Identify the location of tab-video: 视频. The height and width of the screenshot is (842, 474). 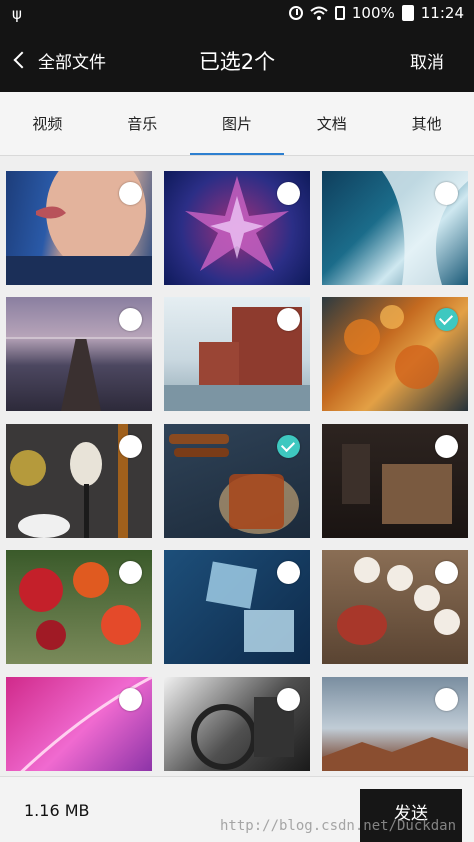
(47, 124).